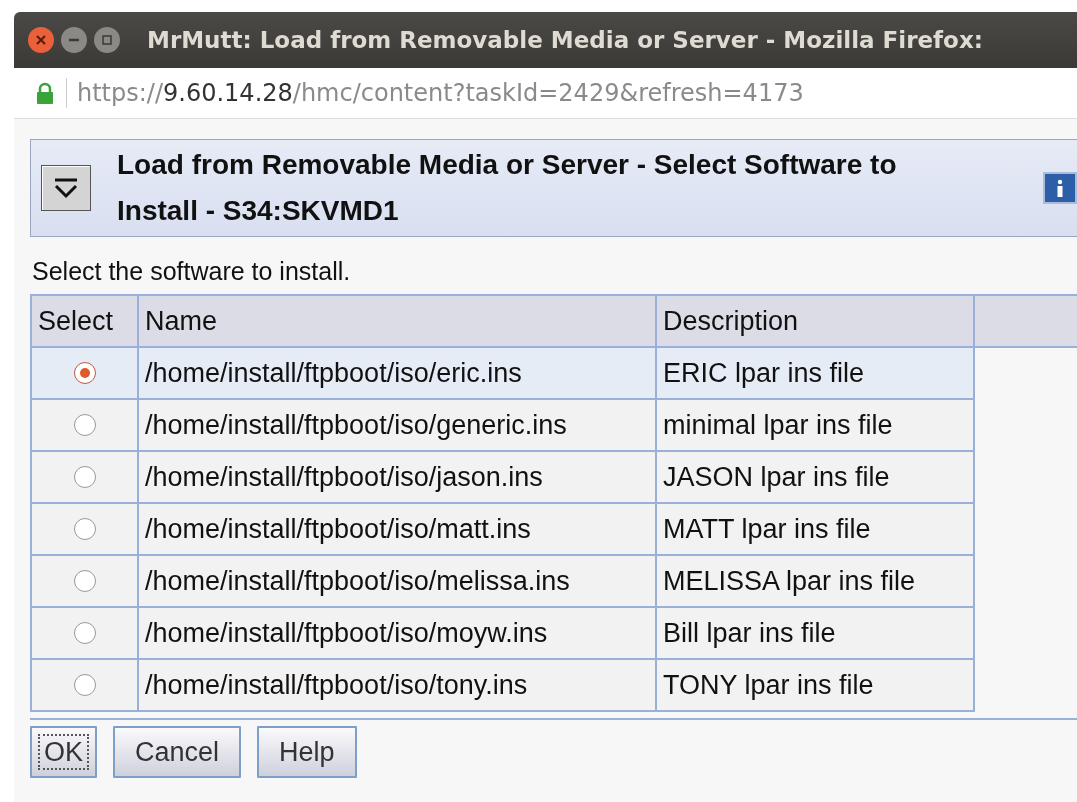 The image size is (1077, 802). Describe the element at coordinates (85, 322) in the screenshot. I see `column-header: Select` at that location.